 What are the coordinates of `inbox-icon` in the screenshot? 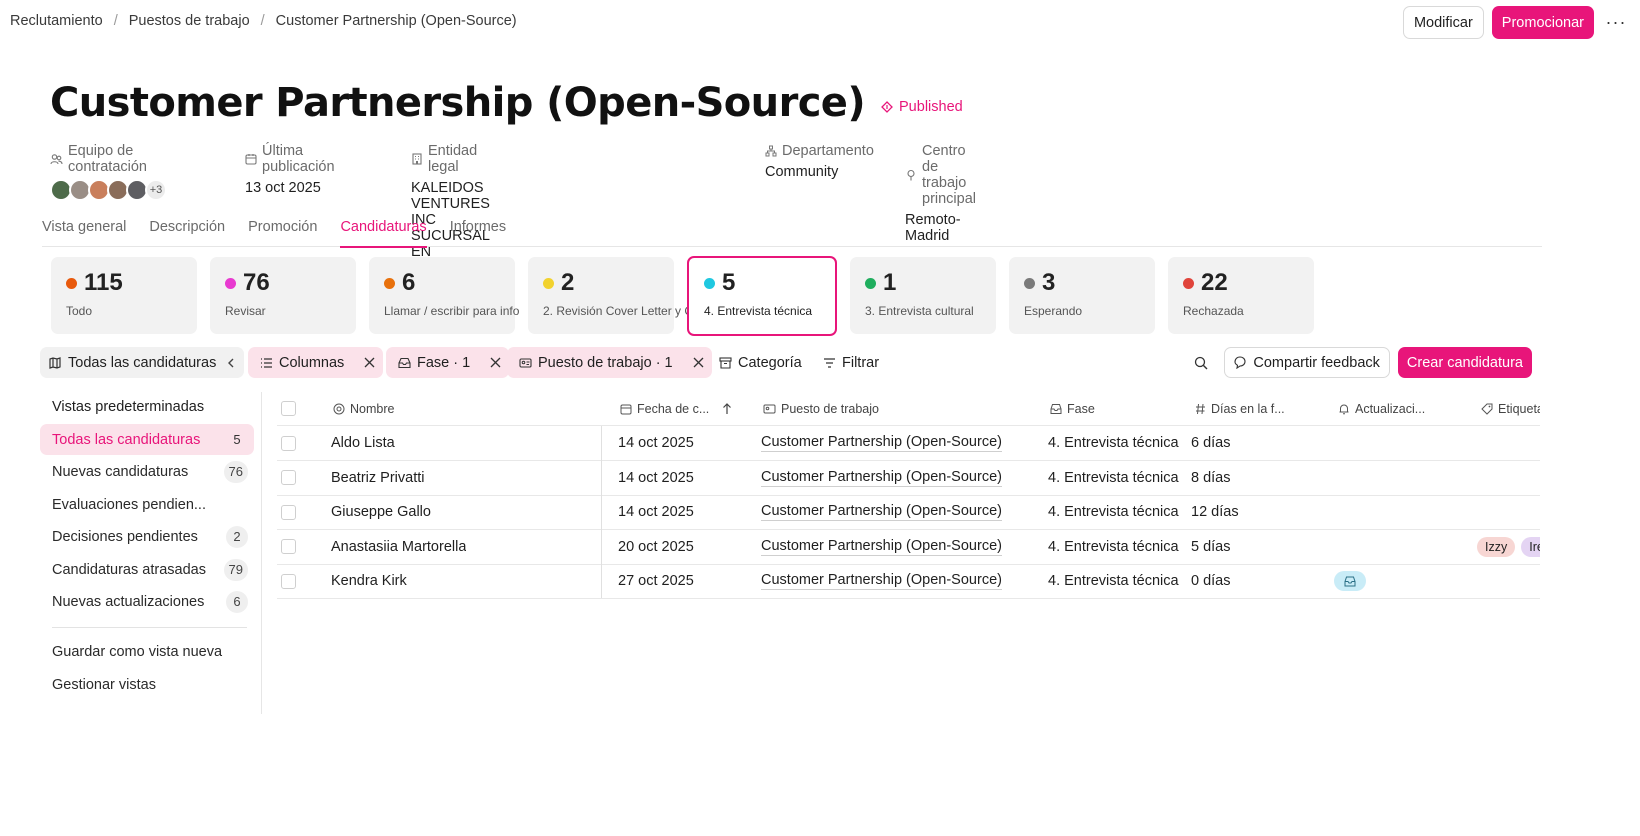 It's located at (404, 363).